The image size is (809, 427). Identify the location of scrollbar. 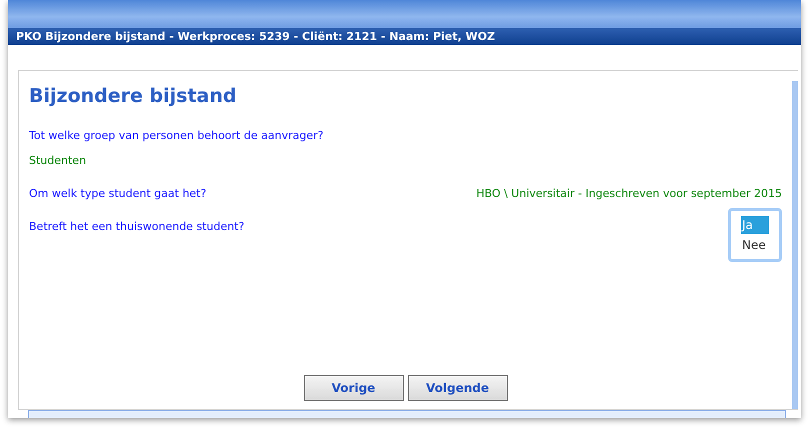
(795, 245).